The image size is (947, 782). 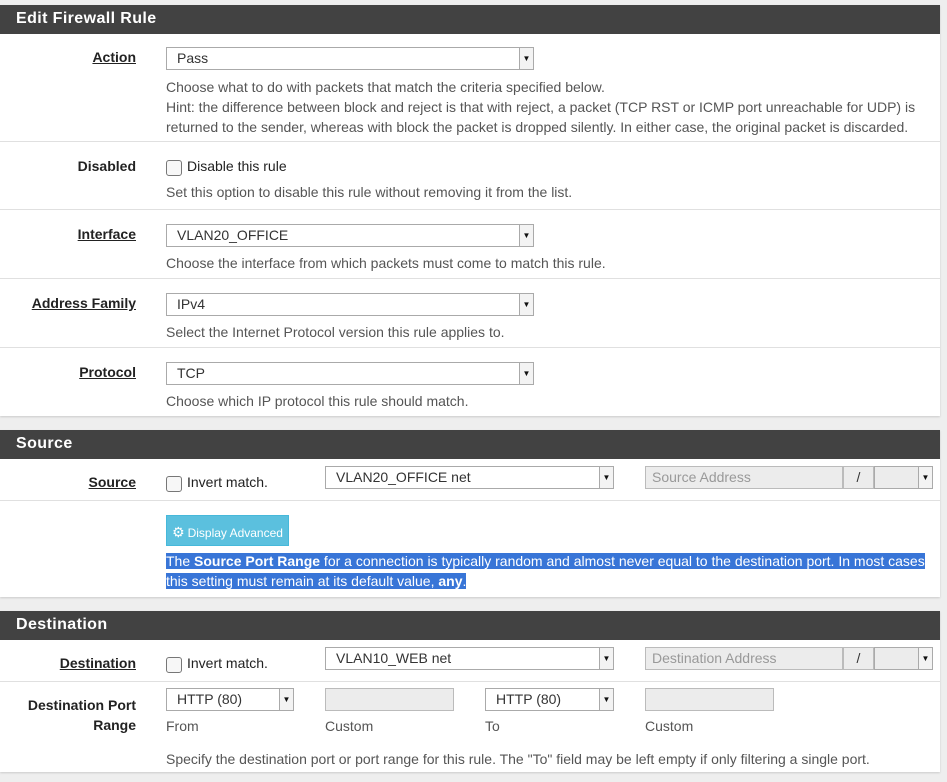 I want to click on destination-address-input: Destination Address, so click(x=744, y=658).